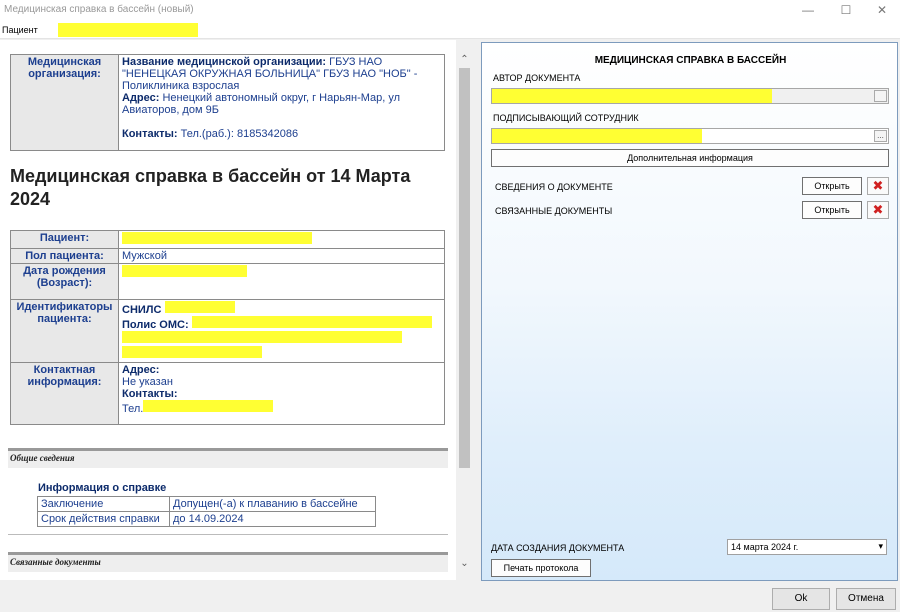  What do you see at coordinates (808, 10) in the screenshot?
I see `minimize-icon: —` at bounding box center [808, 10].